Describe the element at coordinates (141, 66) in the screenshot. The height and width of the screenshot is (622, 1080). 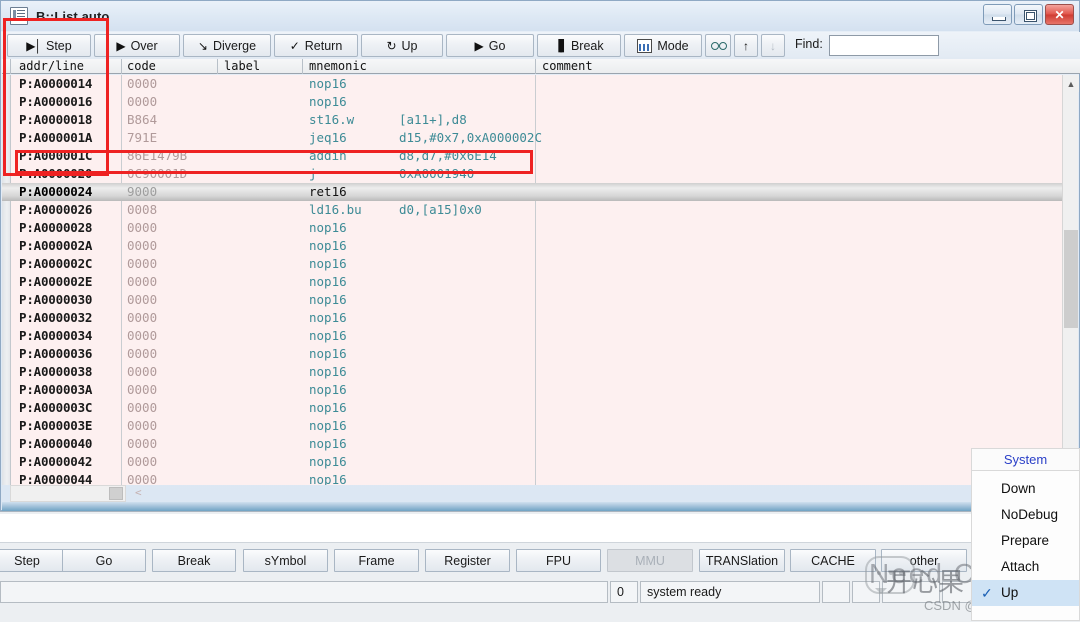
I see `column-header-code: code` at that location.